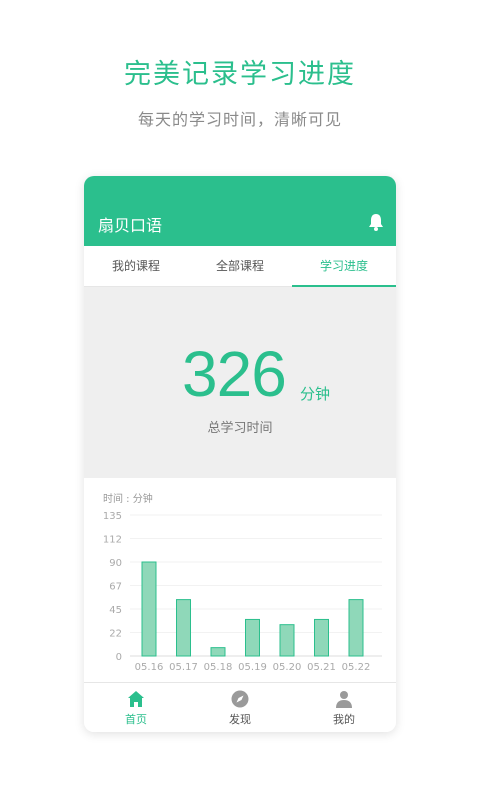 This screenshot has width=480, height=800. I want to click on compass-icon, so click(240, 699).